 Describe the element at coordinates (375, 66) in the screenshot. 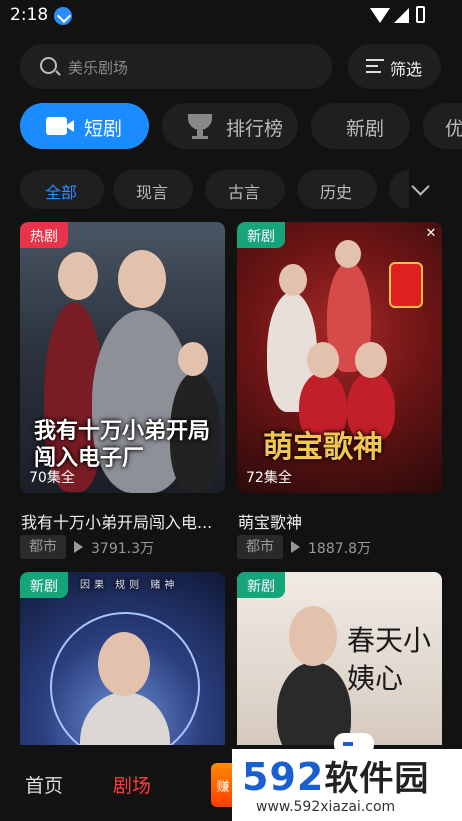

I see `filter-icon` at that location.